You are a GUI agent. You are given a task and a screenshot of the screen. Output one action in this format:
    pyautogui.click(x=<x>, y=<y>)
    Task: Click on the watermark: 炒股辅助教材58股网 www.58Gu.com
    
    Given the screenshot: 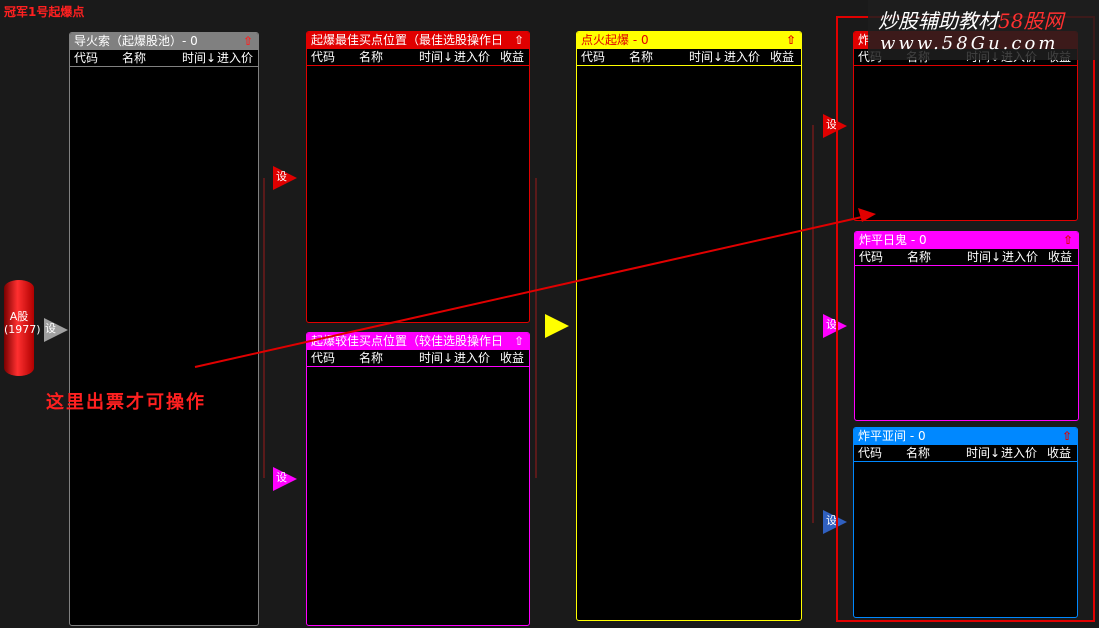 What is the action you would take?
    pyautogui.click(x=983, y=30)
    